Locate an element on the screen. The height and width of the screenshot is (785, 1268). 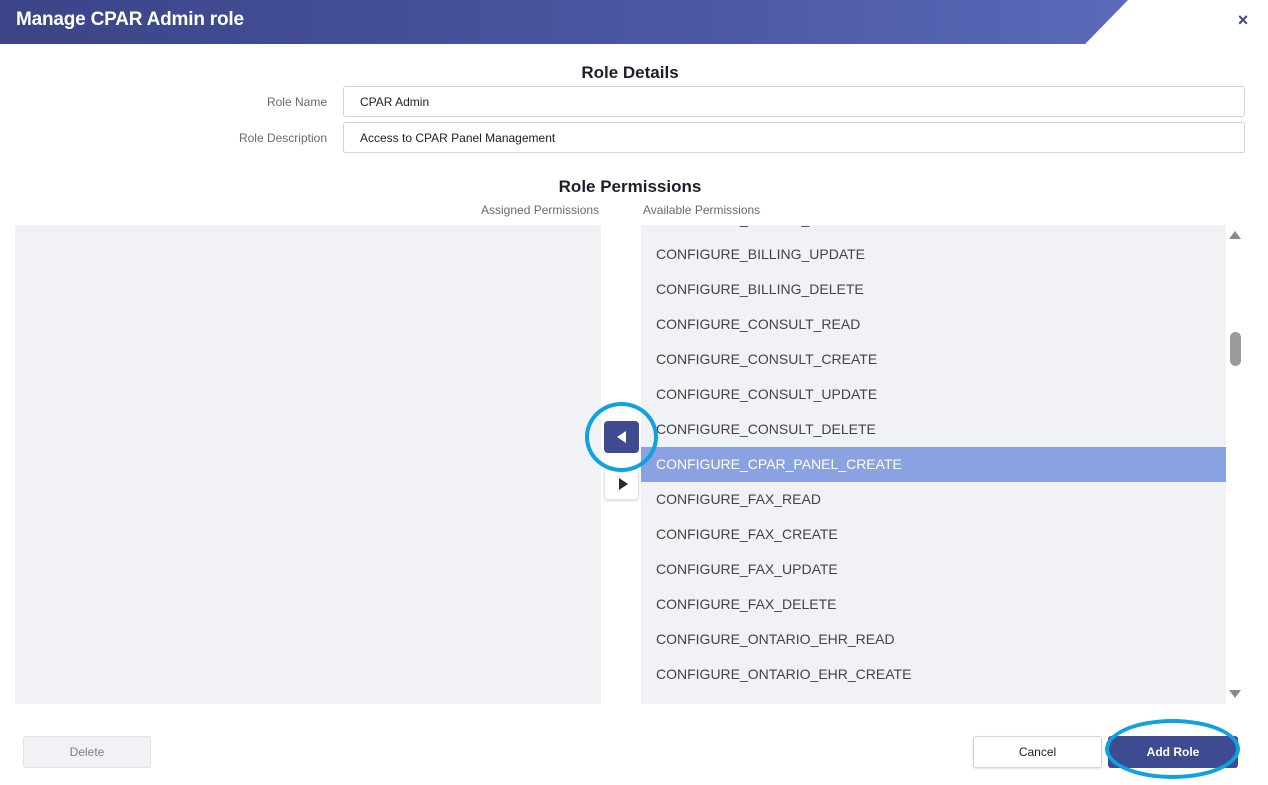
role-name-label: Role Name is located at coordinates (296, 102).